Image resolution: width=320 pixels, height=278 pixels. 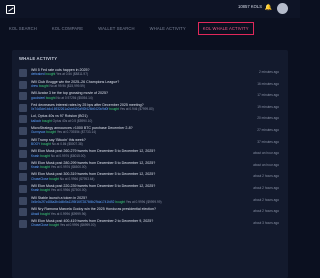 What do you see at coordinates (150, 9) in the screenshot?
I see `top-bar: 10857 KOLS 🔔` at bounding box center [150, 9].